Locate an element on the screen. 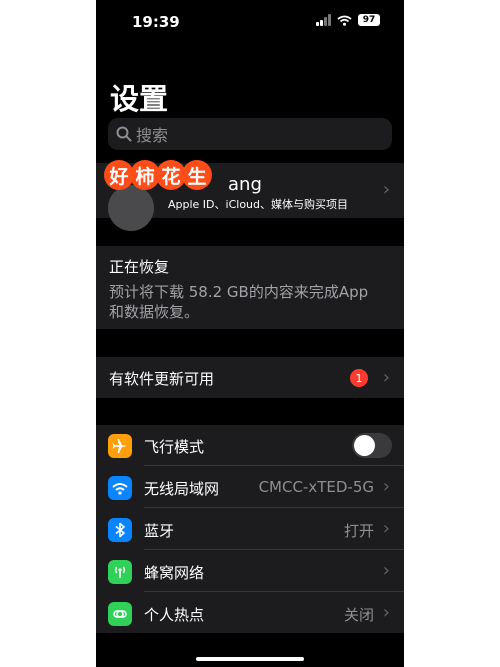  wifi-label: 无线局域网 is located at coordinates (182, 489).